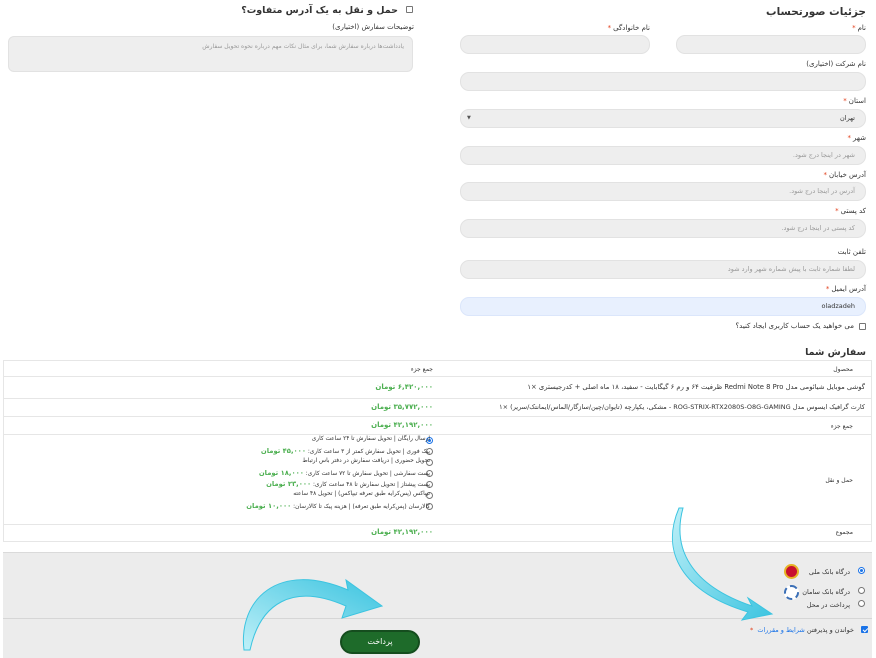 The width and height of the screenshot is (876, 658). Describe the element at coordinates (313, 614) in the screenshot. I see `arrow-to-pay` at that location.